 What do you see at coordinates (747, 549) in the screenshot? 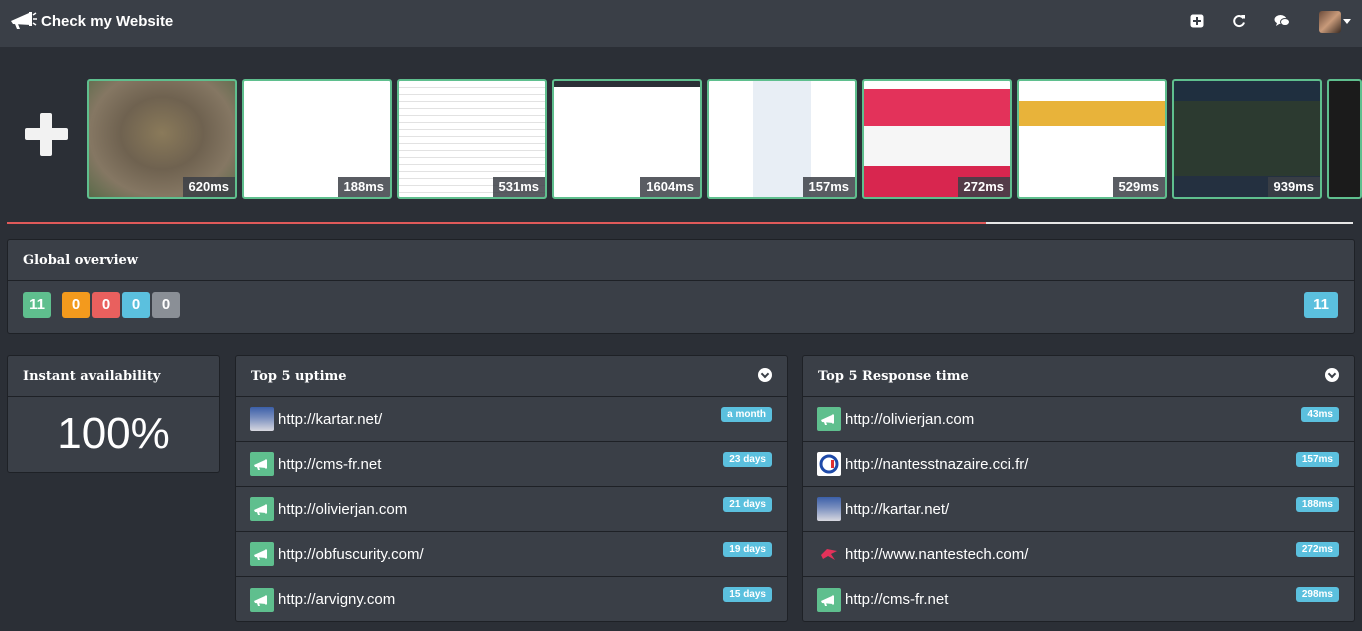
I see `metric-badge: 19 days` at bounding box center [747, 549].